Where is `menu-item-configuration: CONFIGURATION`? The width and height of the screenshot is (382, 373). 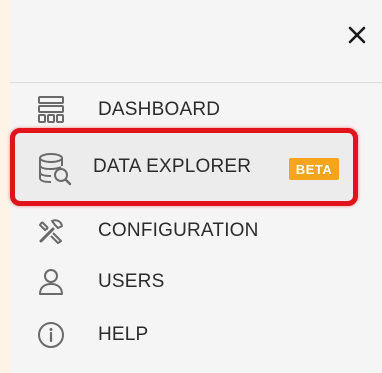
menu-item-configuration: CONFIGURATION is located at coordinates (196, 231).